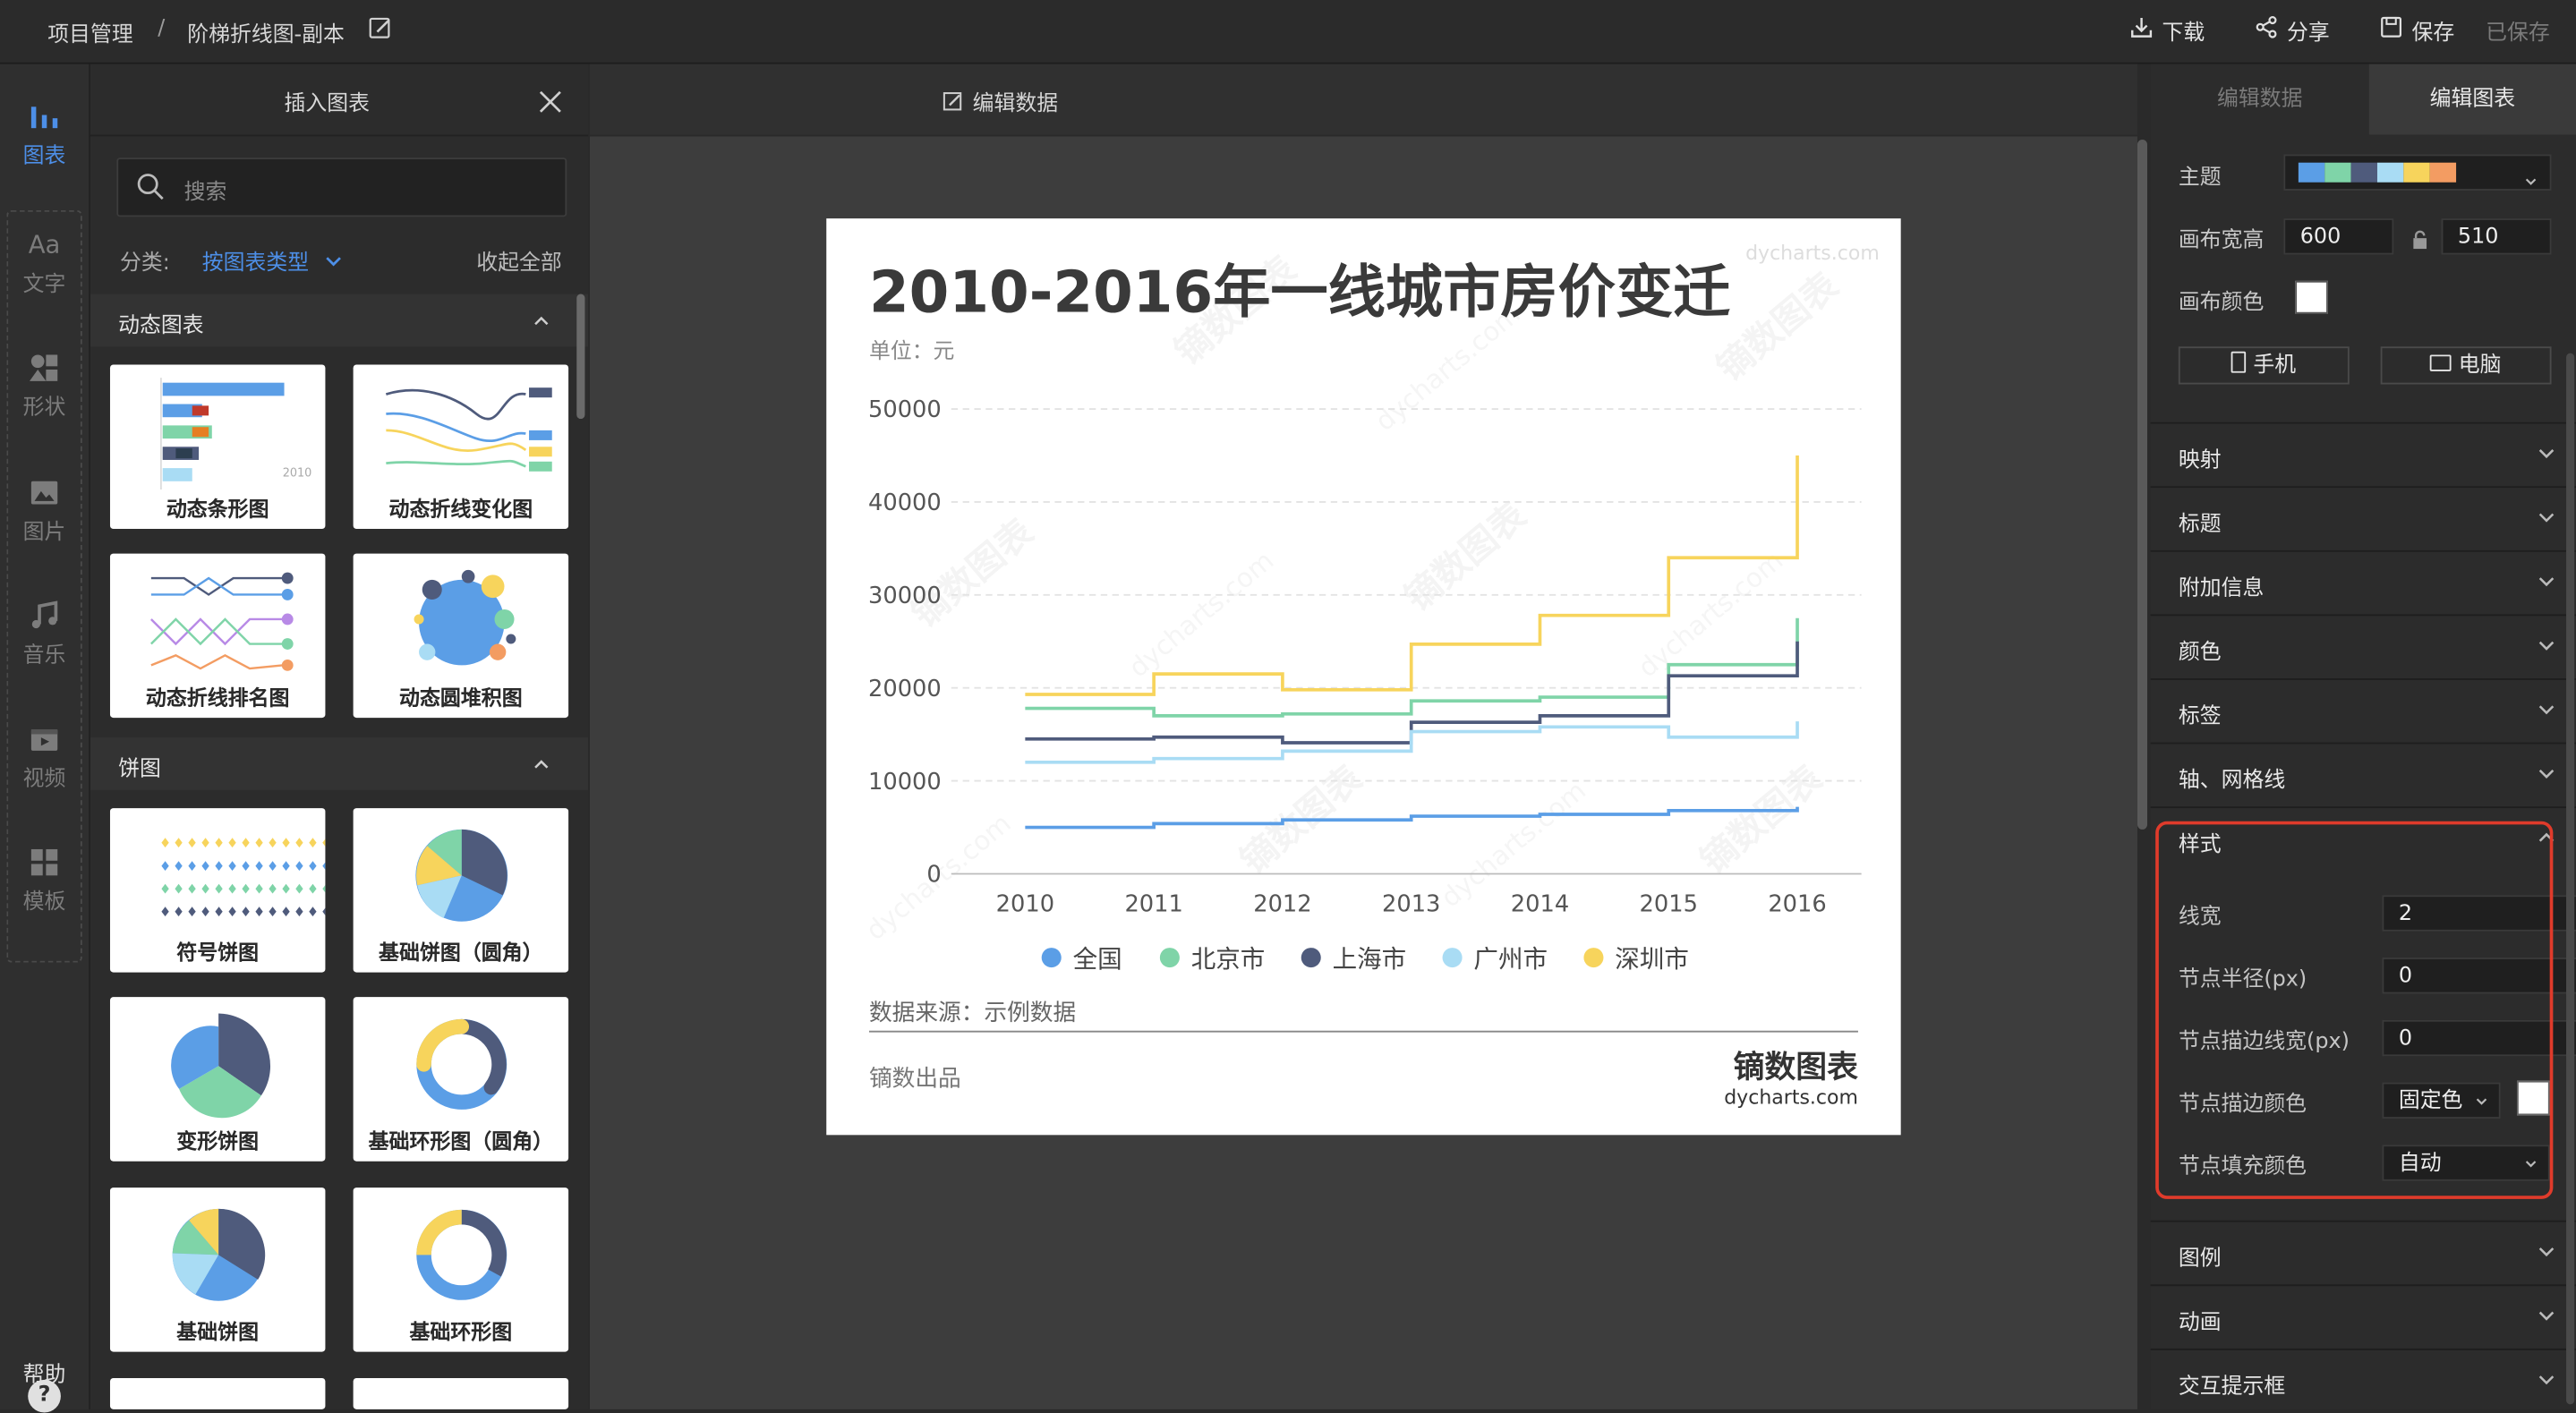 This screenshot has height=1413, width=2576. I want to click on chart-card-variant-pie: 变形饼图, so click(217, 1079).